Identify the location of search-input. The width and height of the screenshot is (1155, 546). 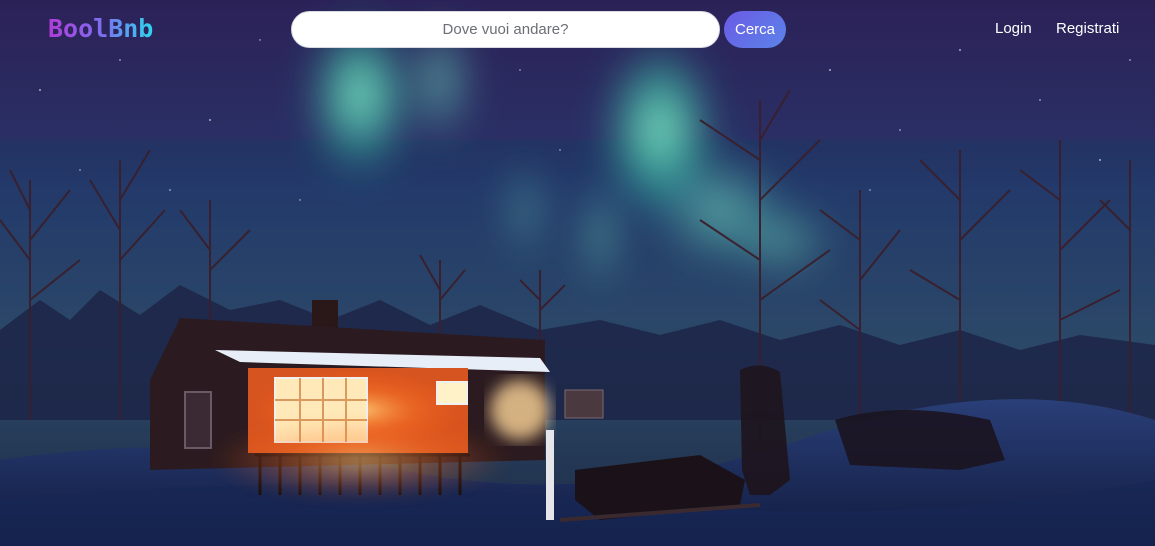
(505, 29).